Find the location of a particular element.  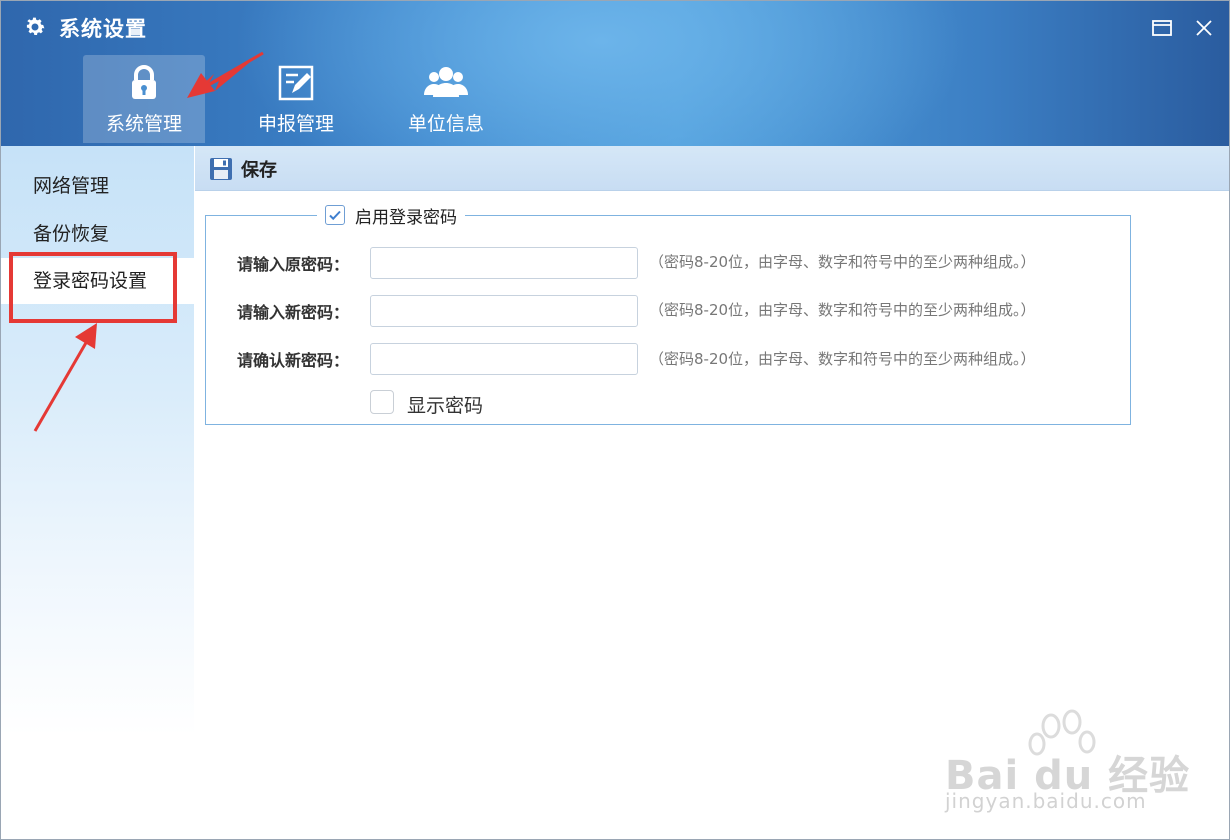

show-password-label: 显示密码 is located at coordinates (445, 404).